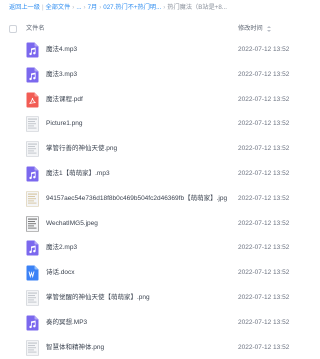 The image size is (320, 359). What do you see at coordinates (32, 273) in the screenshot?
I see `word-file-icon` at bounding box center [32, 273].